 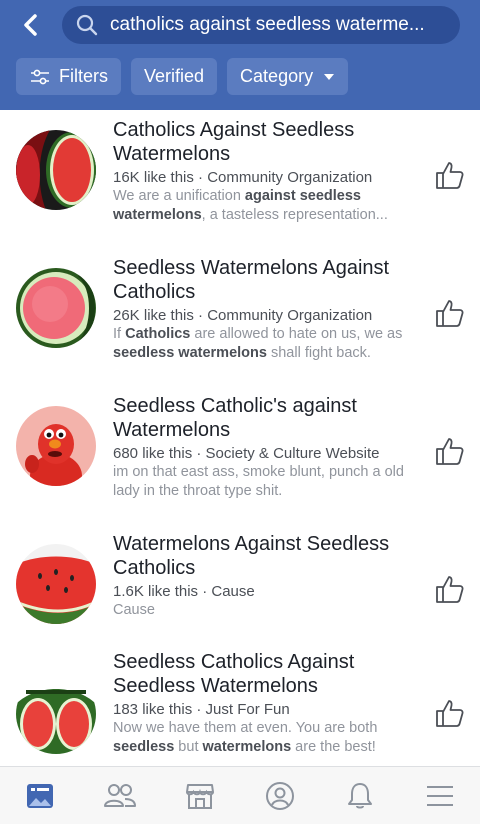 I want to click on result-snippet: Cause, so click(x=268, y=610).